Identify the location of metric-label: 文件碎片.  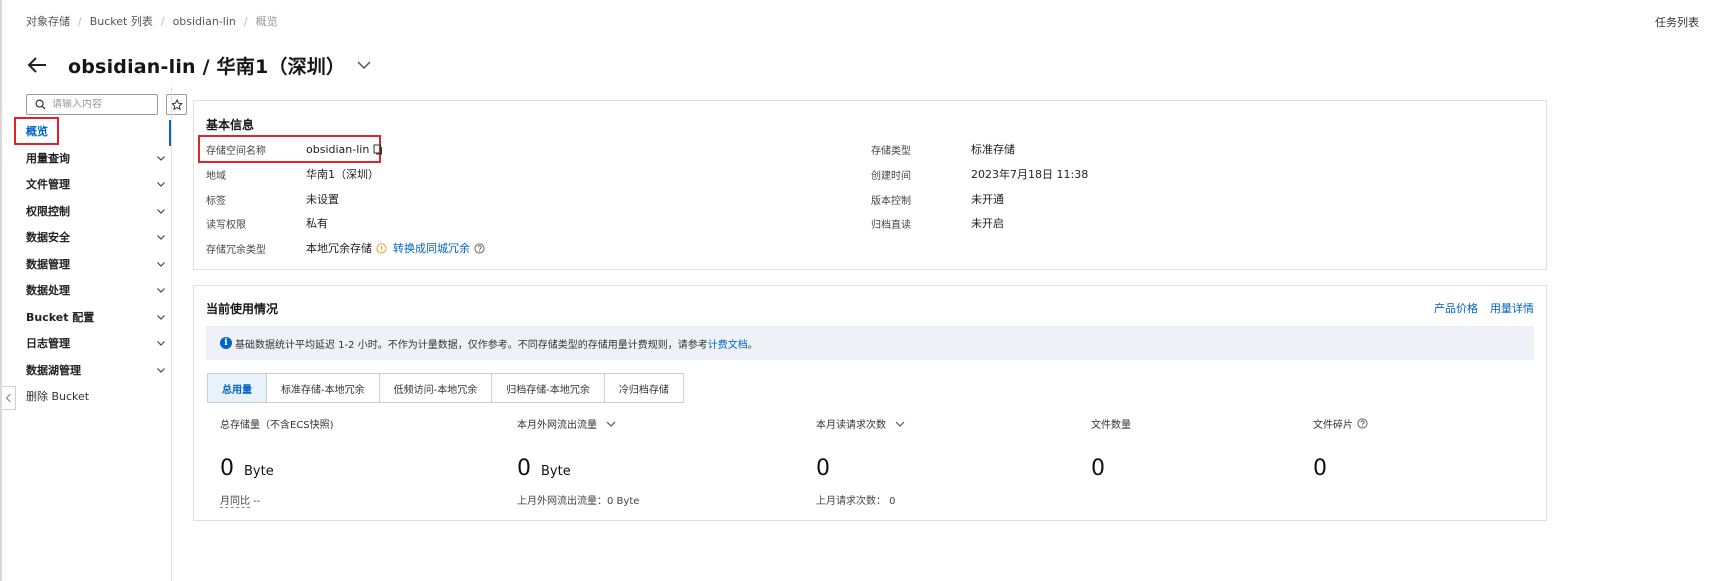
(1340, 423).